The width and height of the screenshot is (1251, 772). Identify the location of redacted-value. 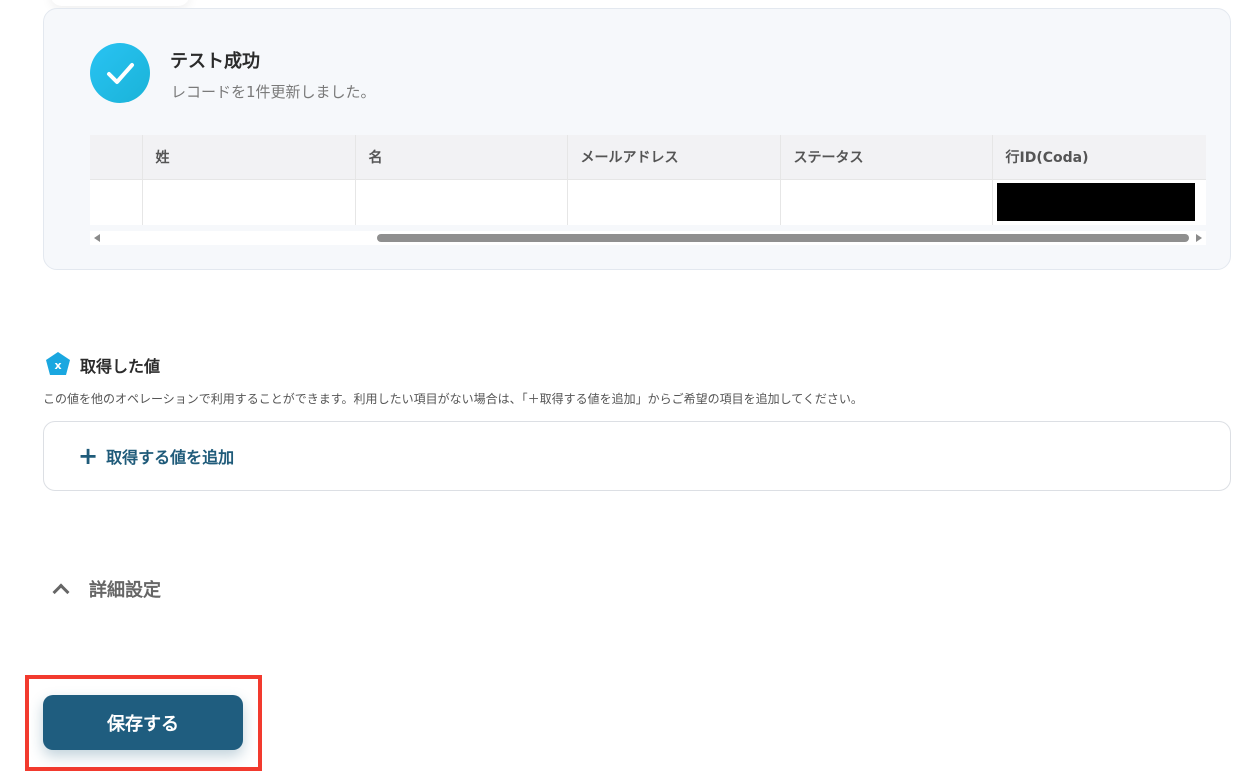
(1095, 202).